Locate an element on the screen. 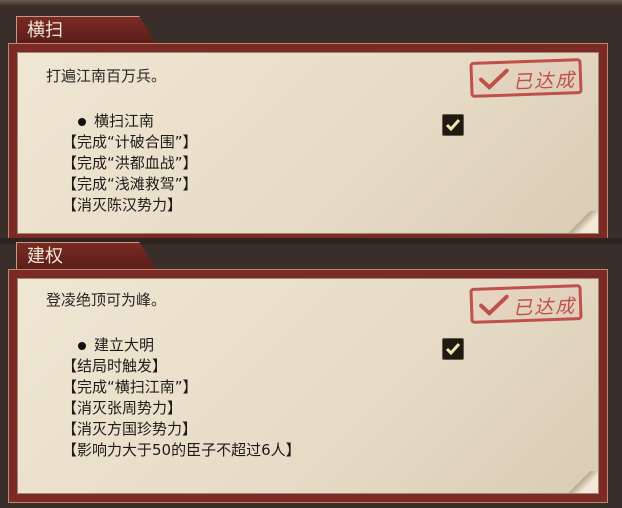  tab-title: 建权 is located at coordinates (86, 256).